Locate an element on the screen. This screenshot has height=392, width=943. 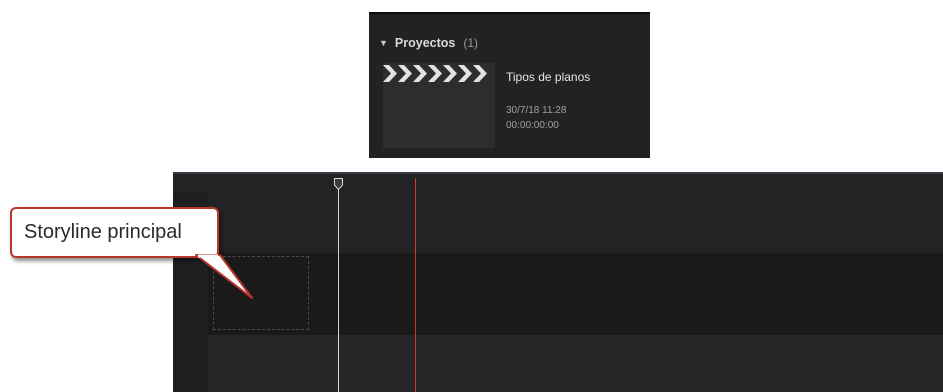
projects-section-title: Proyectos is located at coordinates (425, 43).